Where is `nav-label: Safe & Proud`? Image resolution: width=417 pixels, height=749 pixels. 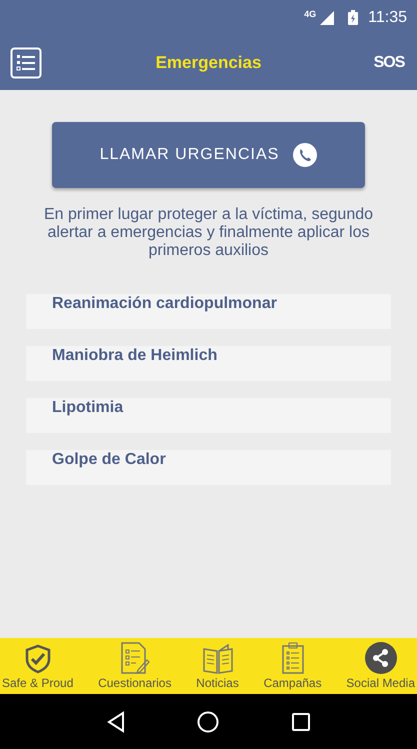 nav-label: Safe & Proud is located at coordinates (38, 683).